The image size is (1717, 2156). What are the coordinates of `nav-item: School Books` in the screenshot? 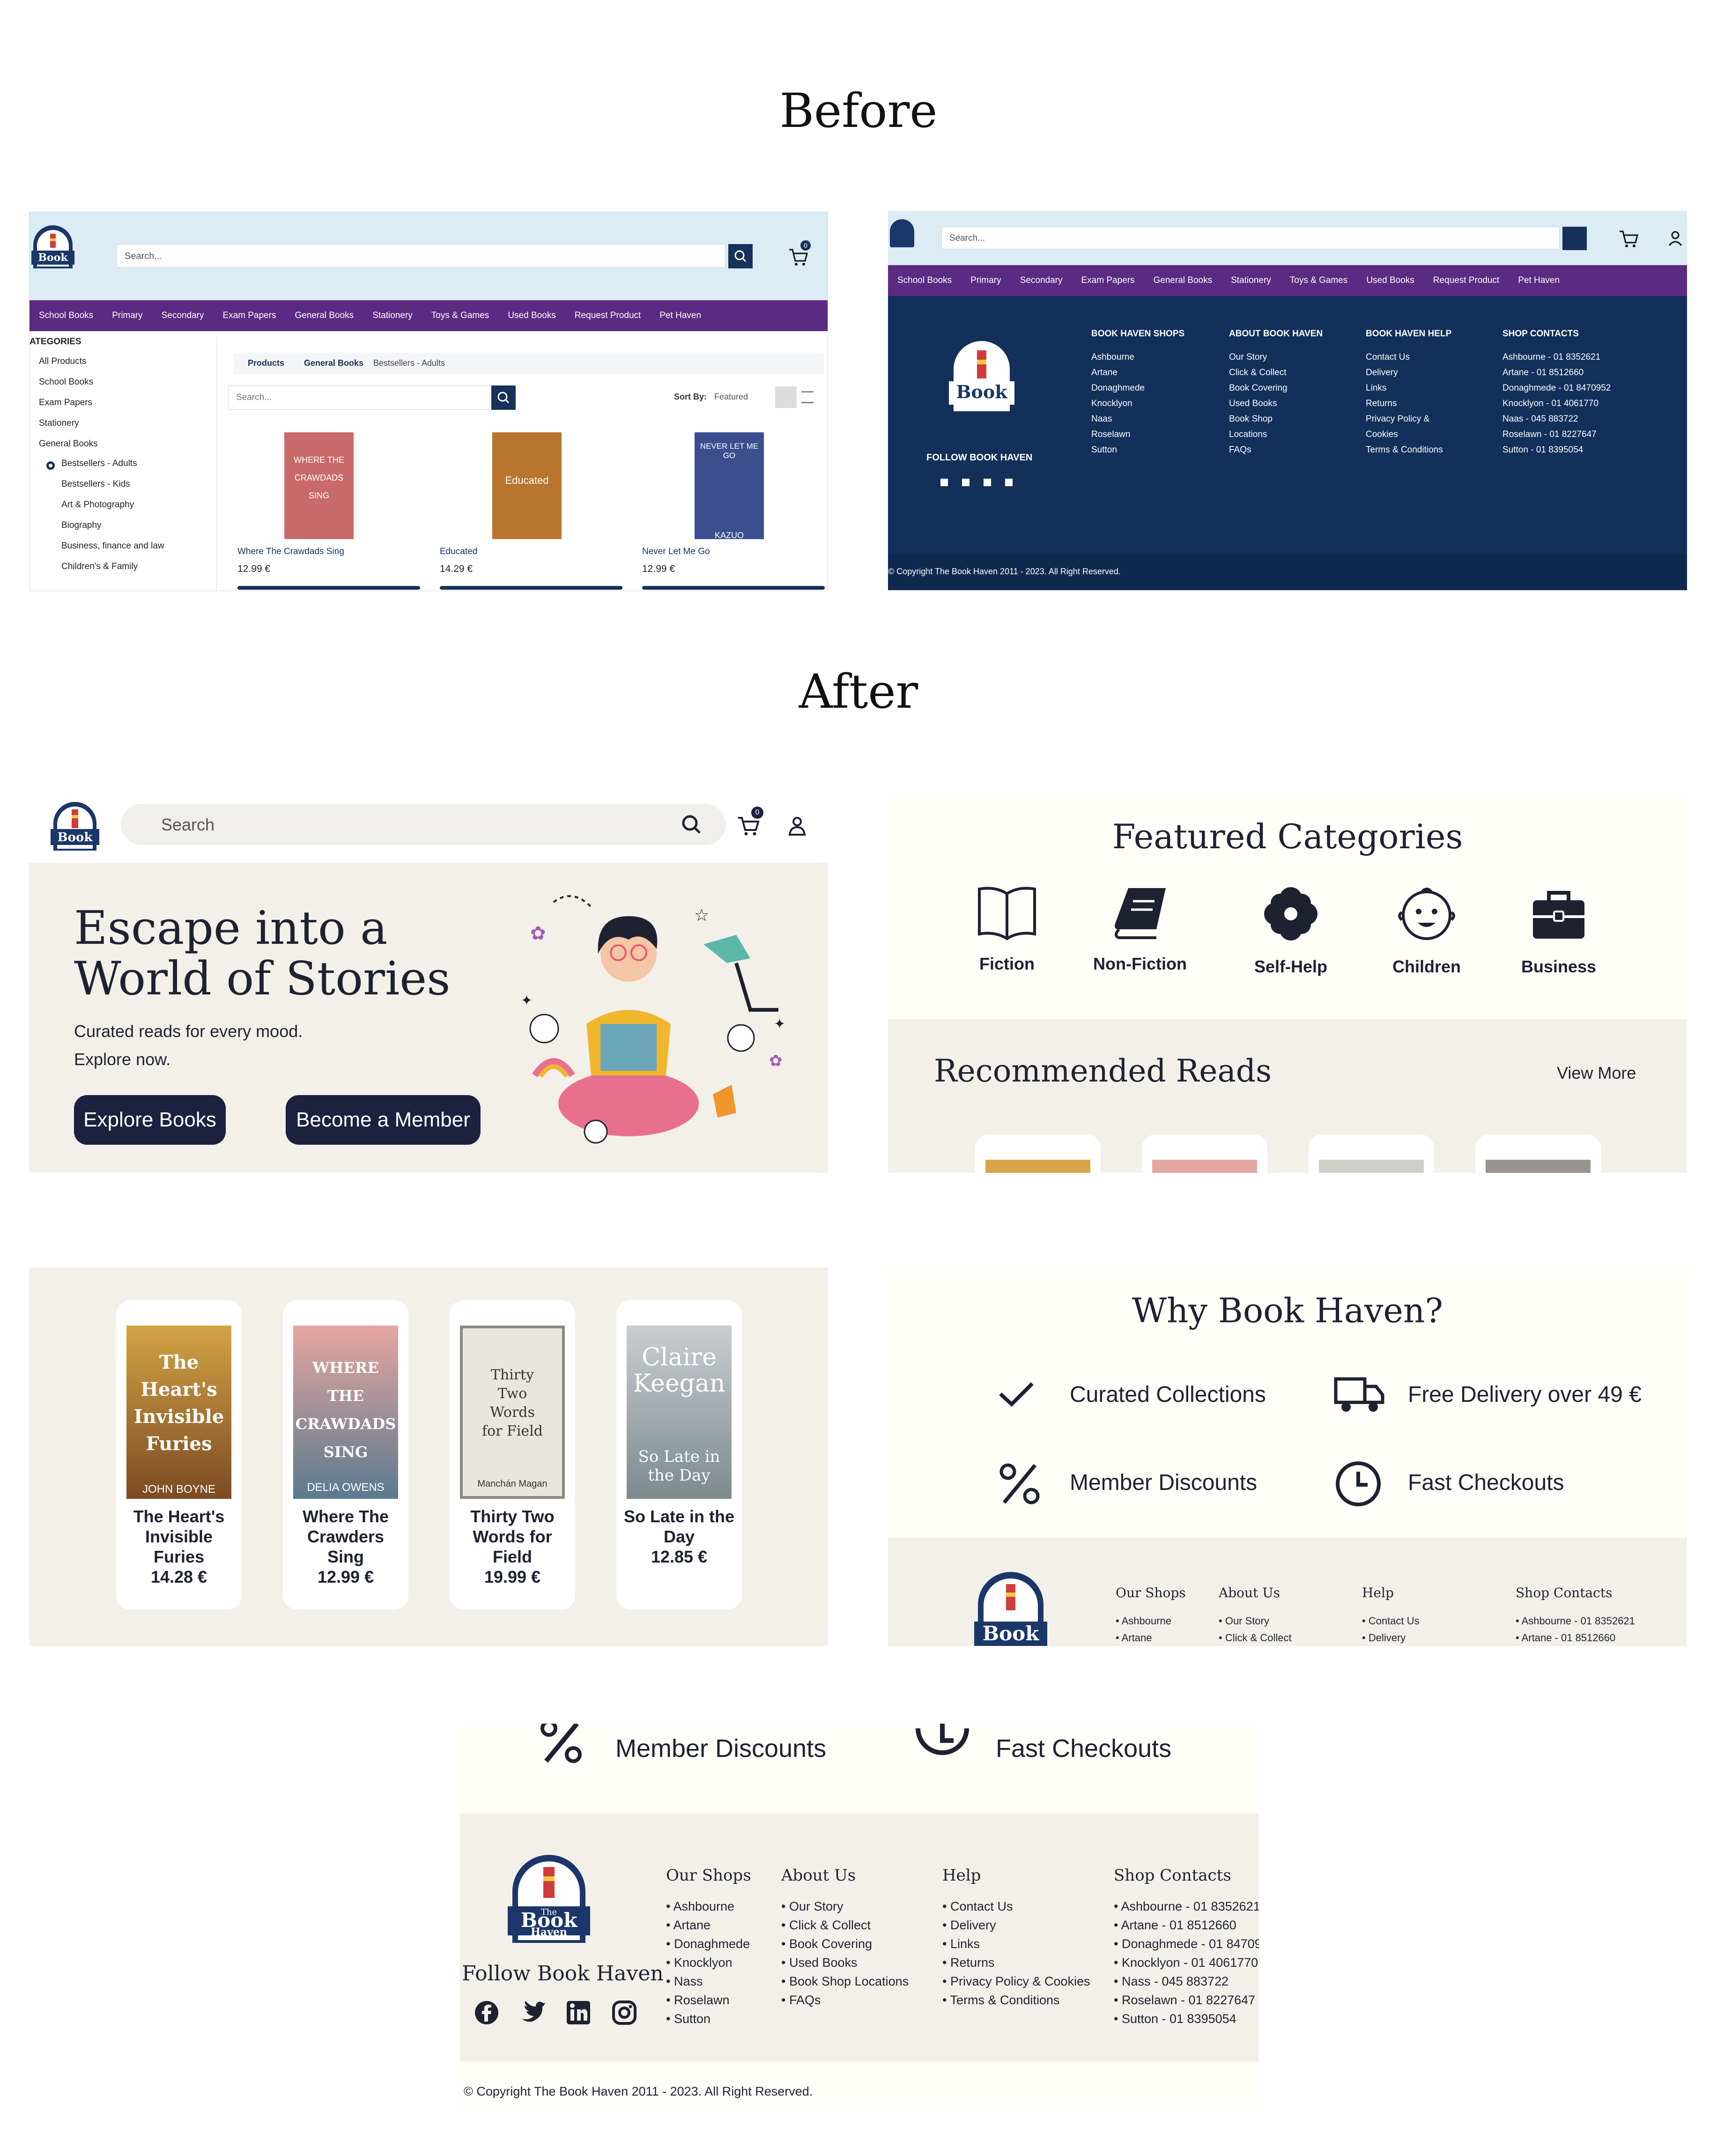 It's located at (924, 280).